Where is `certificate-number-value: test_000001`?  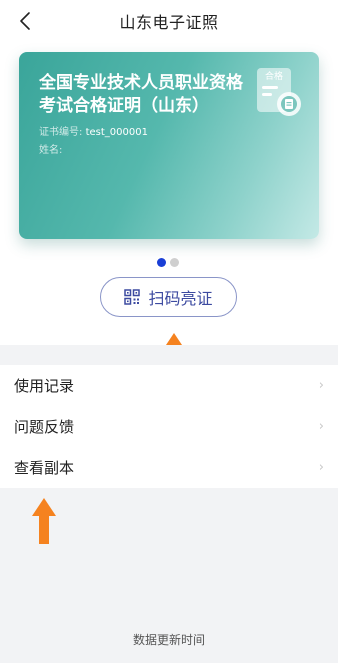
certificate-number-value: test_000001 is located at coordinates (116, 132).